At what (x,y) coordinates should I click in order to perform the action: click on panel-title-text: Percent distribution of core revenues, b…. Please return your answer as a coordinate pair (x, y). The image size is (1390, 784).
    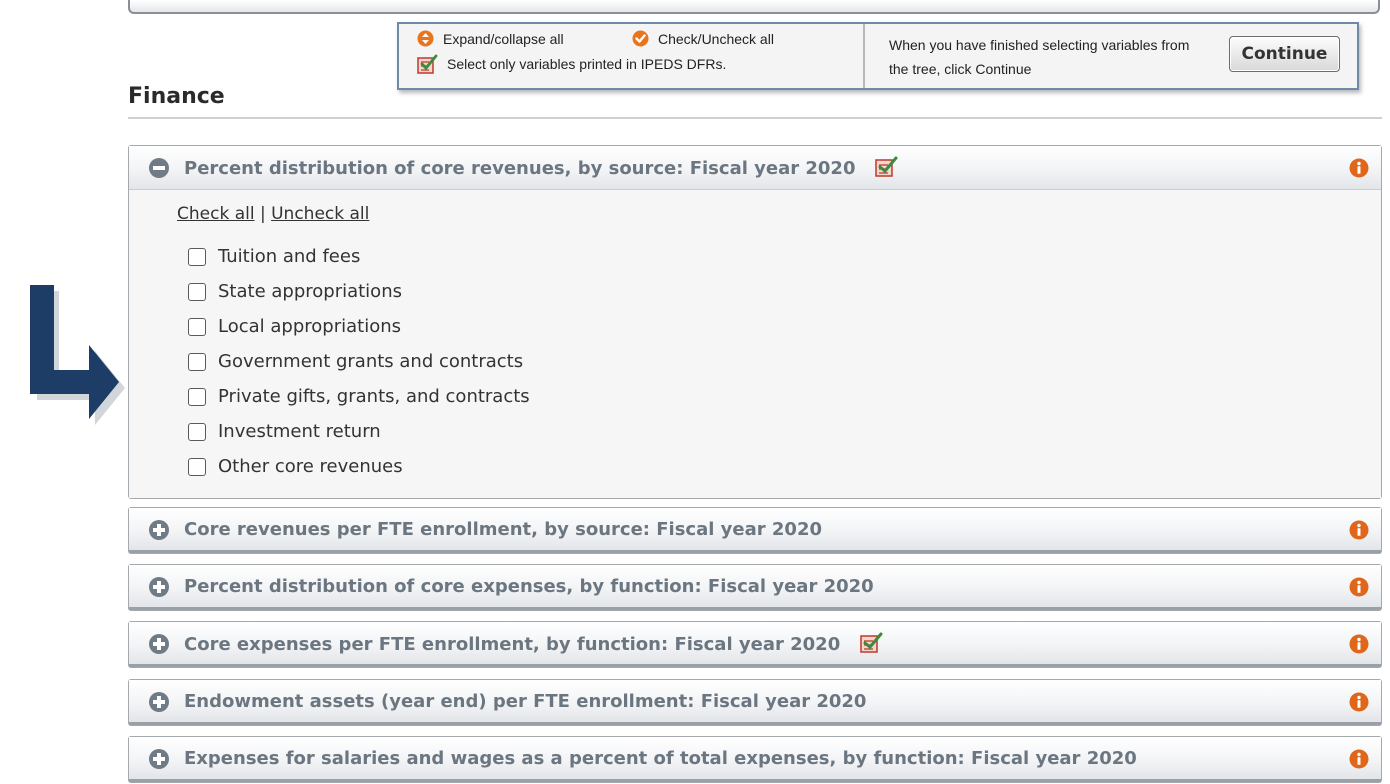
    Looking at the image, I should click on (520, 168).